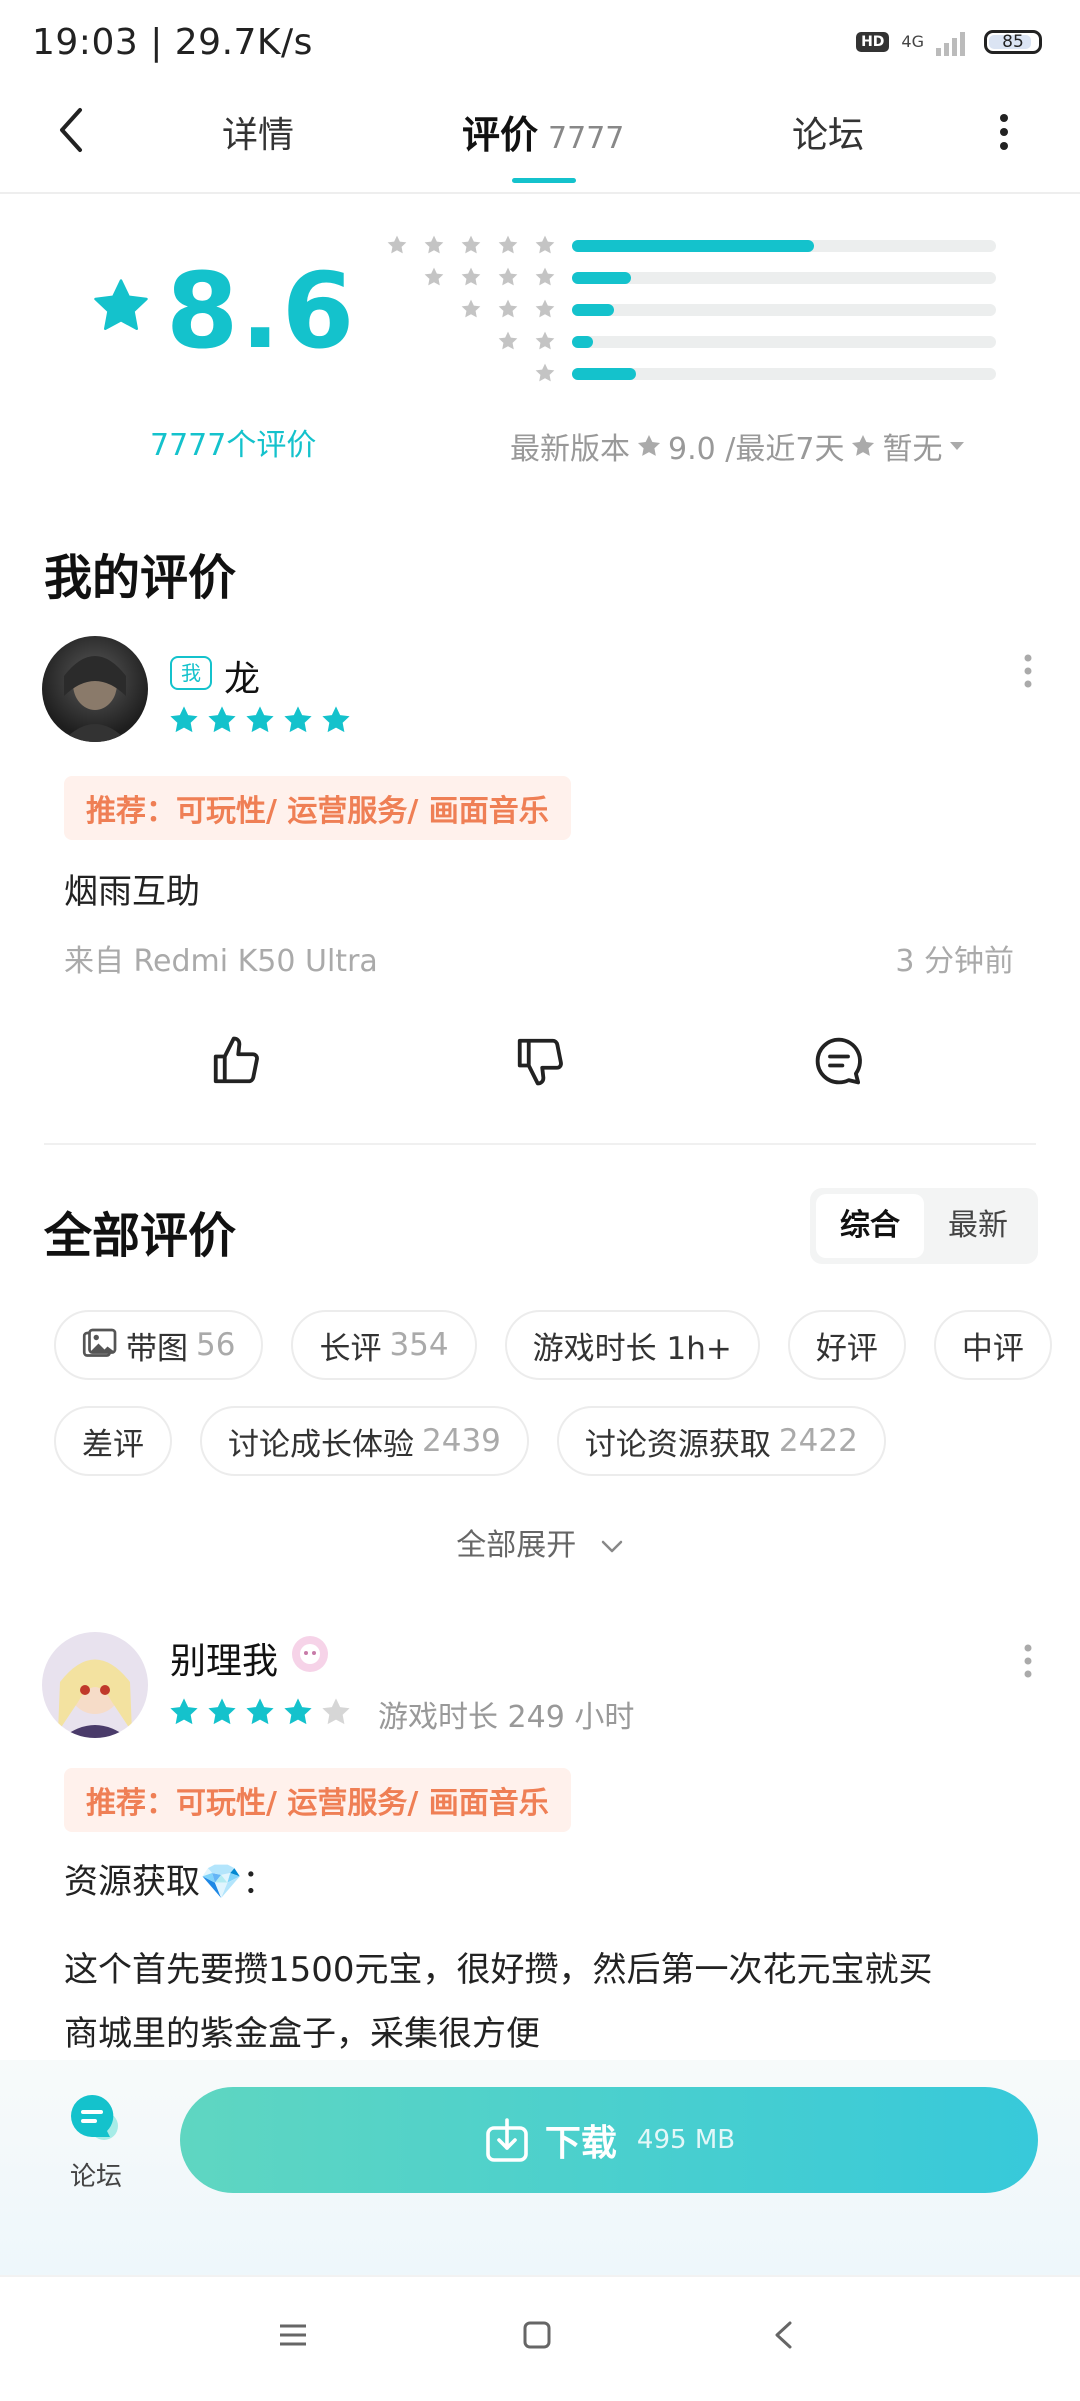 The image size is (1080, 2401). I want to click on network-indicator: 4G, so click(912, 42).